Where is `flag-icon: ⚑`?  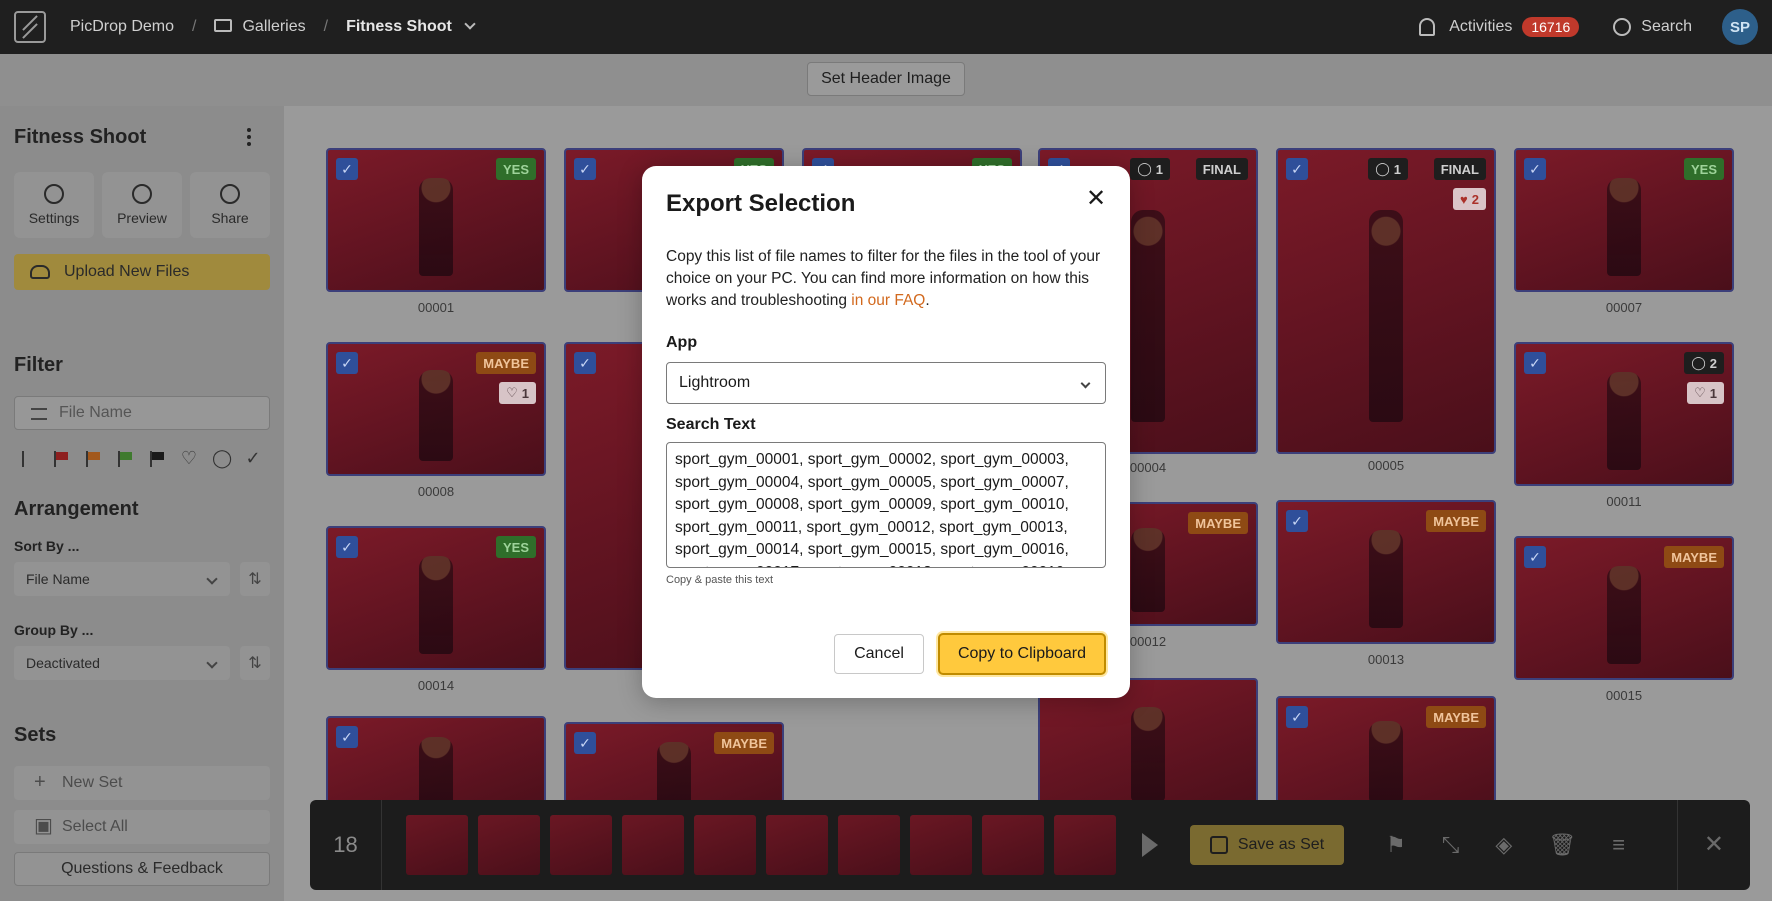
flag-icon: ⚑ is located at coordinates (1396, 845).